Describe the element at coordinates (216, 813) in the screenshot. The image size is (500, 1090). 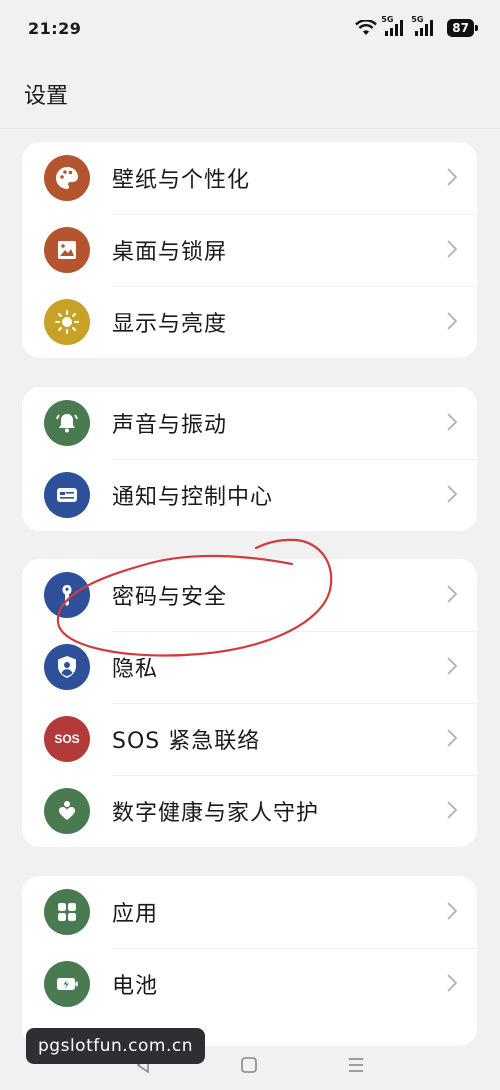
I see `settings-item-label: 数字健康与家人守护` at that location.